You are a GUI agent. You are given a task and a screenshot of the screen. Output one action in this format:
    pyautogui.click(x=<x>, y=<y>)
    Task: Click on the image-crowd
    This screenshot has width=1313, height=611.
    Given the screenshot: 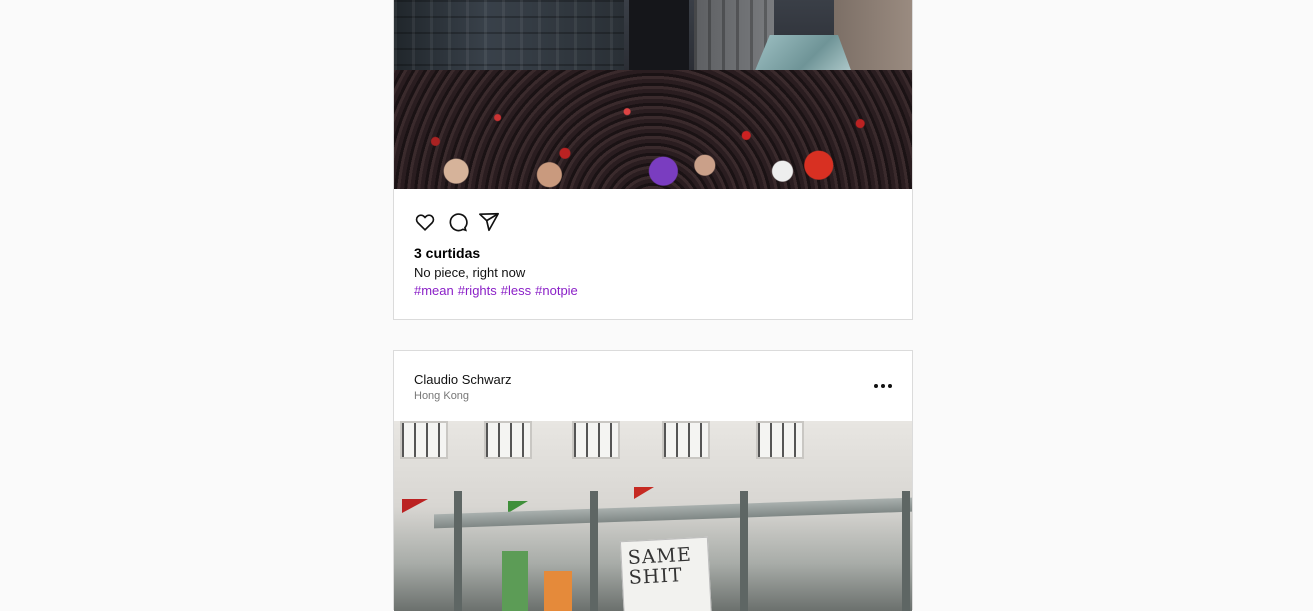 What is the action you would take?
    pyautogui.click(x=653, y=129)
    